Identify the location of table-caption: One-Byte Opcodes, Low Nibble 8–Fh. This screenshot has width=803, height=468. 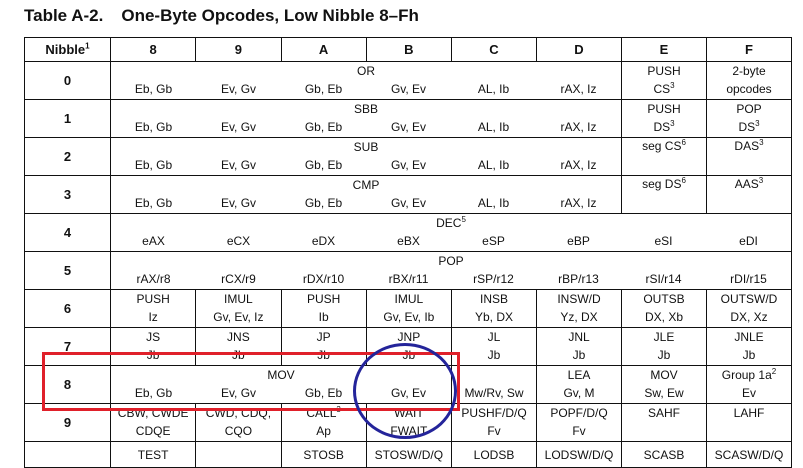
(270, 15).